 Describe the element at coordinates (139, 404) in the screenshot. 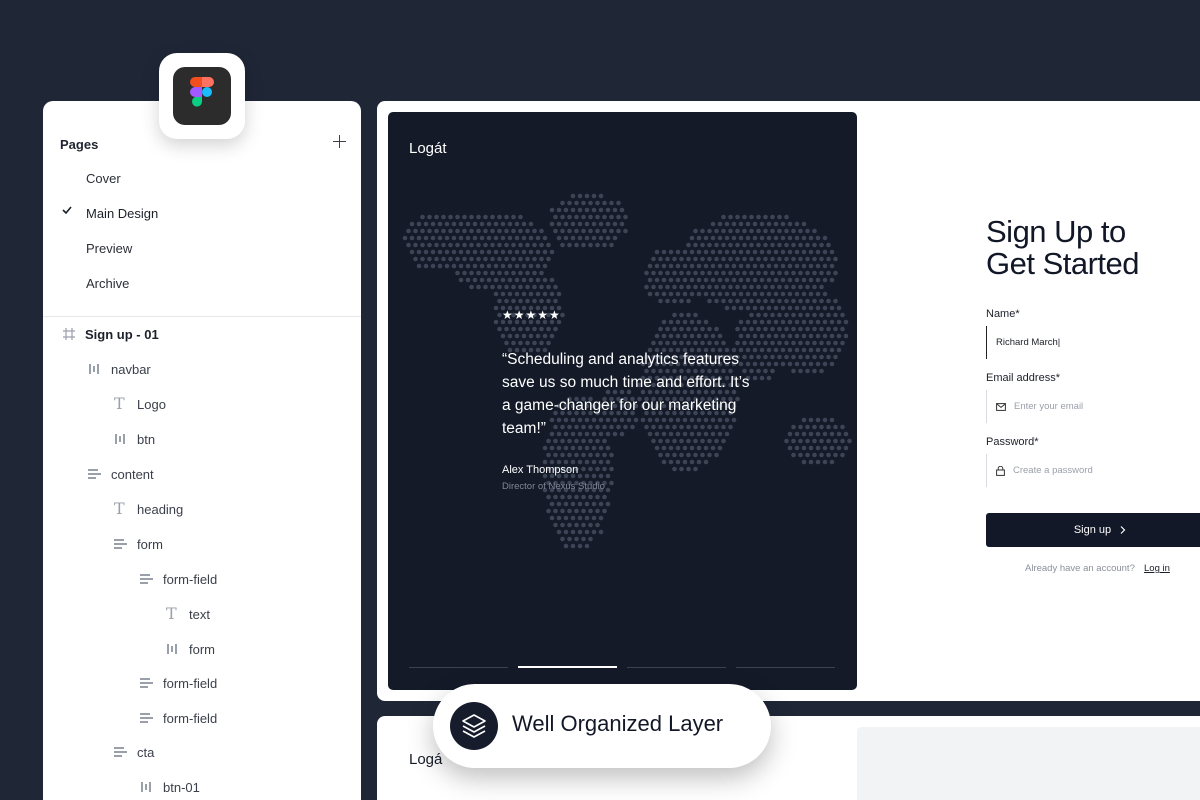

I see `layer-logo: Logo` at that location.